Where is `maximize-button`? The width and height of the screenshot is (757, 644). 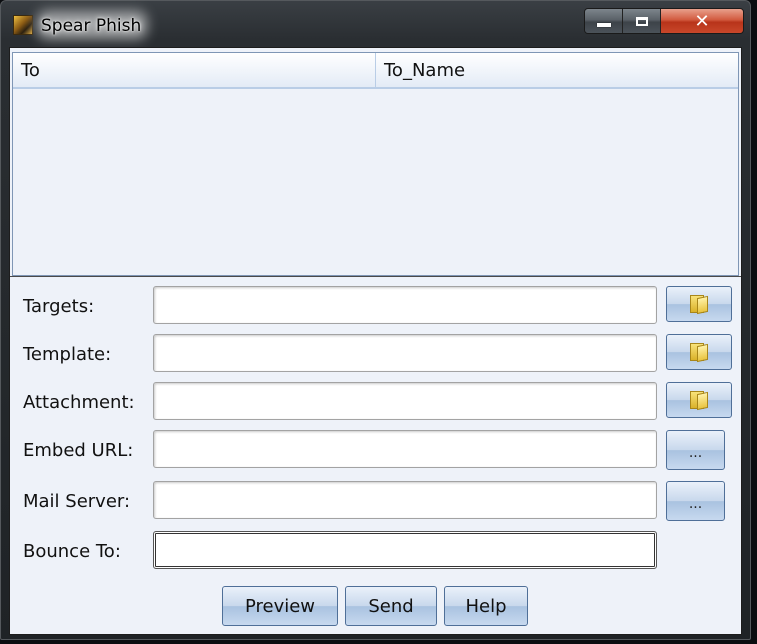 maximize-button is located at coordinates (642, 21).